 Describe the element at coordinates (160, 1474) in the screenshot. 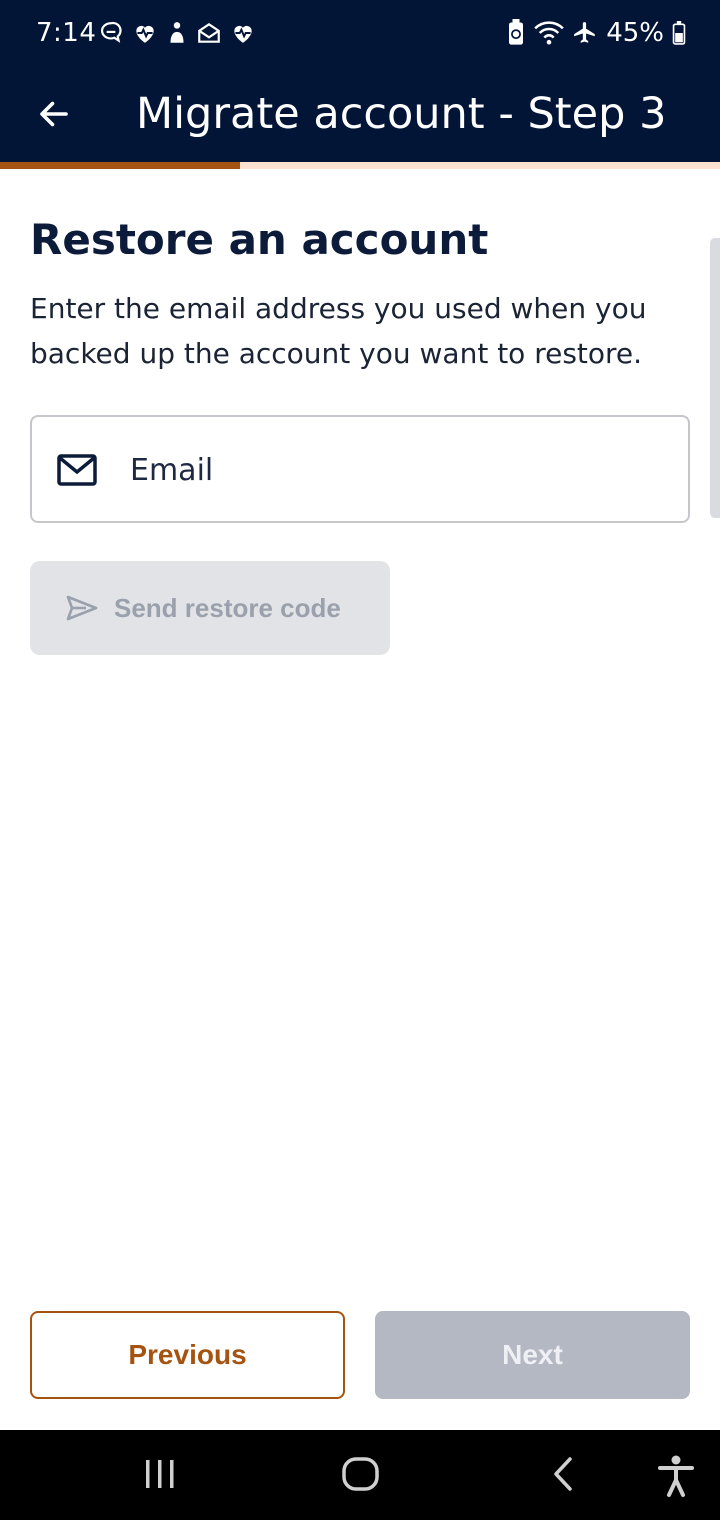

I see `recent-apps-icon` at that location.